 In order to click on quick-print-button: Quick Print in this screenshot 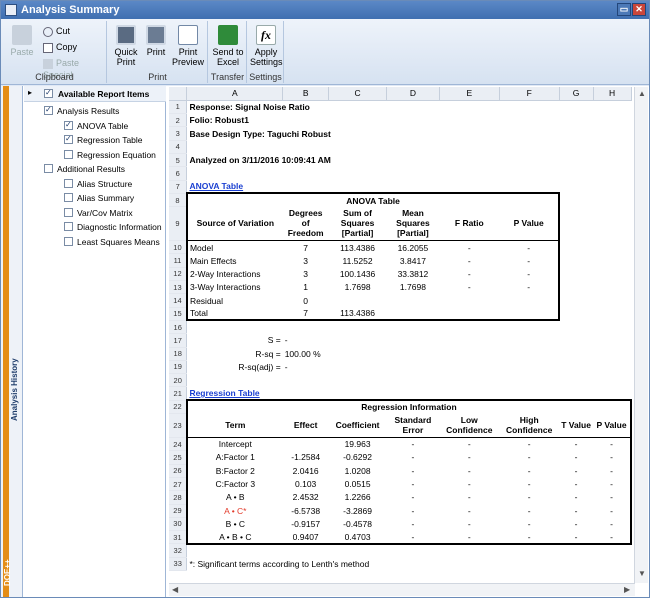, I will do `click(126, 46)`.